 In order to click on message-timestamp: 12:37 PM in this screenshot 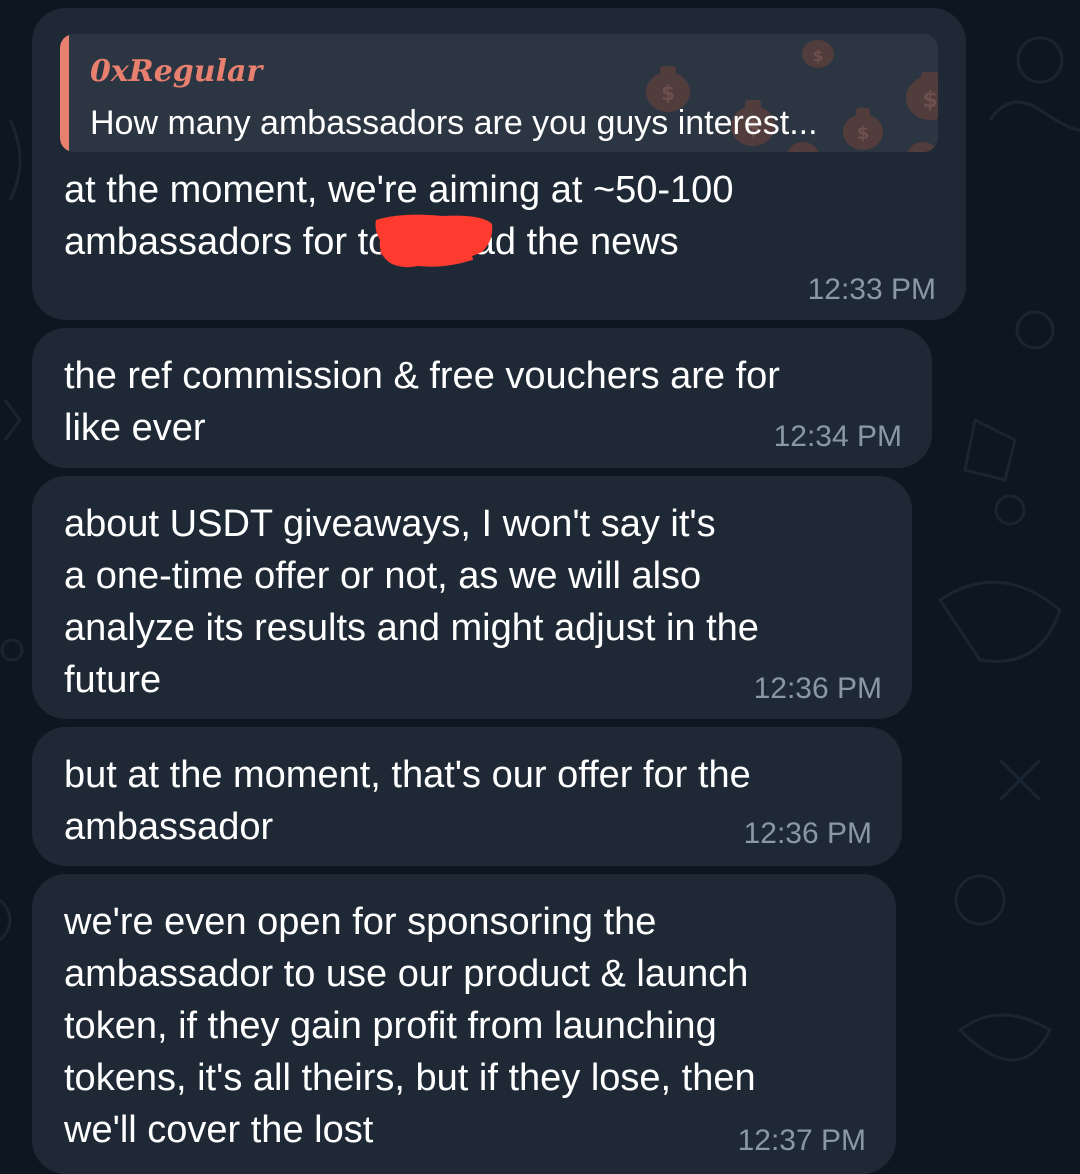, I will do `click(801, 1140)`.